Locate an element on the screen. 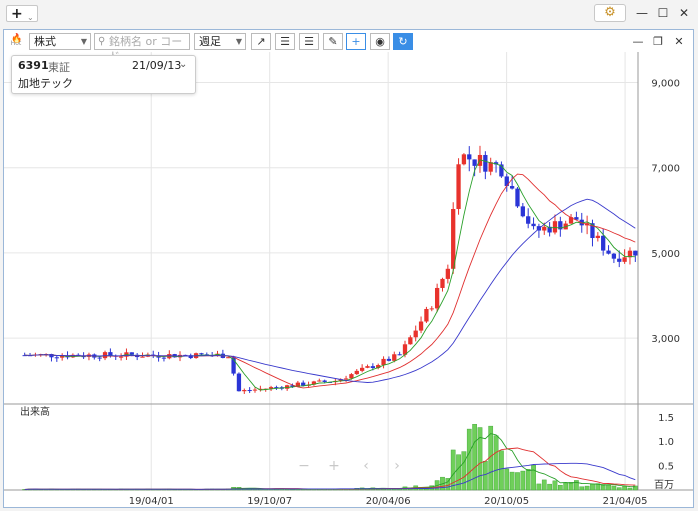  symbol-code: 6391 is located at coordinates (33, 65).